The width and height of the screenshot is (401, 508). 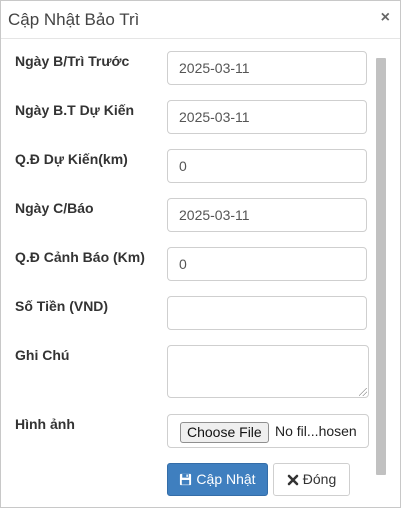 I want to click on warning-distance-label: Q.Đ Cảnh Báo (Km), so click(x=80, y=257).